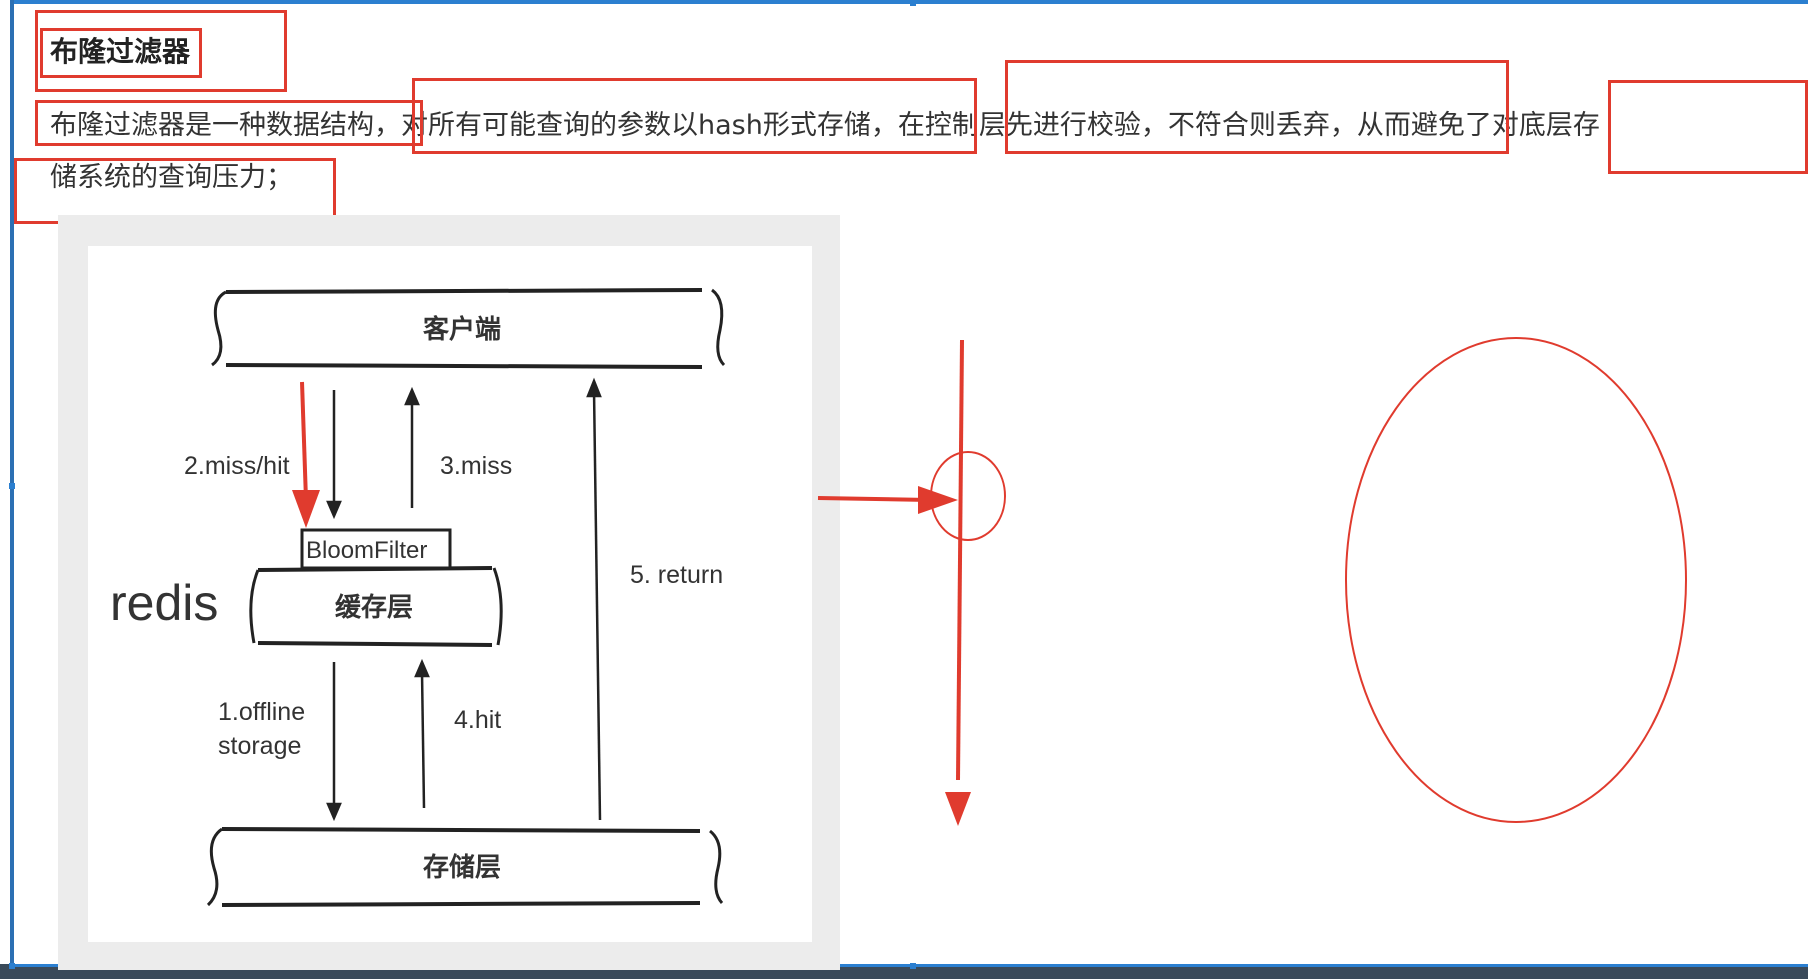 The width and height of the screenshot is (1808, 979). I want to click on miss-hit-label: 2.miss/hit, so click(237, 466).